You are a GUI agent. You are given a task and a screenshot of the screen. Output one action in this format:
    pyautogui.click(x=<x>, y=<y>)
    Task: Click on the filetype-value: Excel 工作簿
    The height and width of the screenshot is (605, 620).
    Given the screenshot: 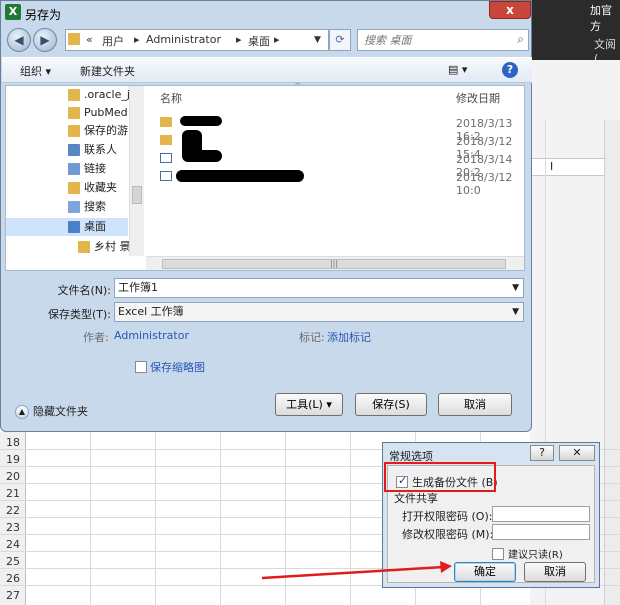 What is the action you would take?
    pyautogui.click(x=151, y=311)
    